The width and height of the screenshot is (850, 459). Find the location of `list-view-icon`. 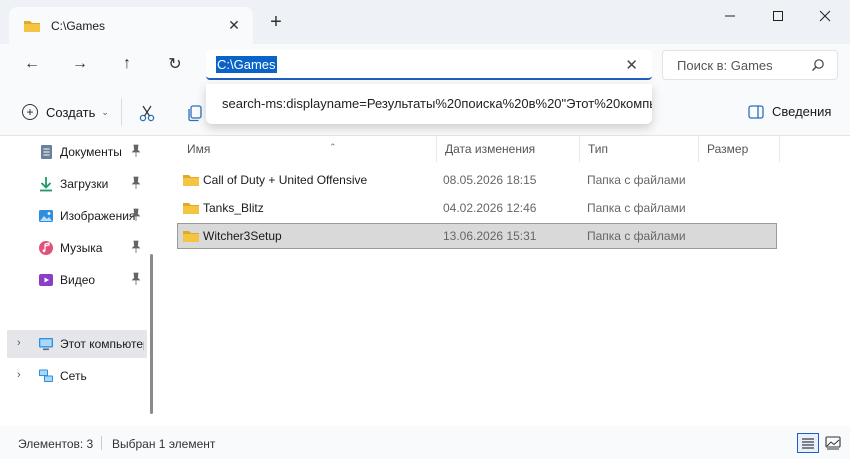

list-view-icon is located at coordinates (808, 443).